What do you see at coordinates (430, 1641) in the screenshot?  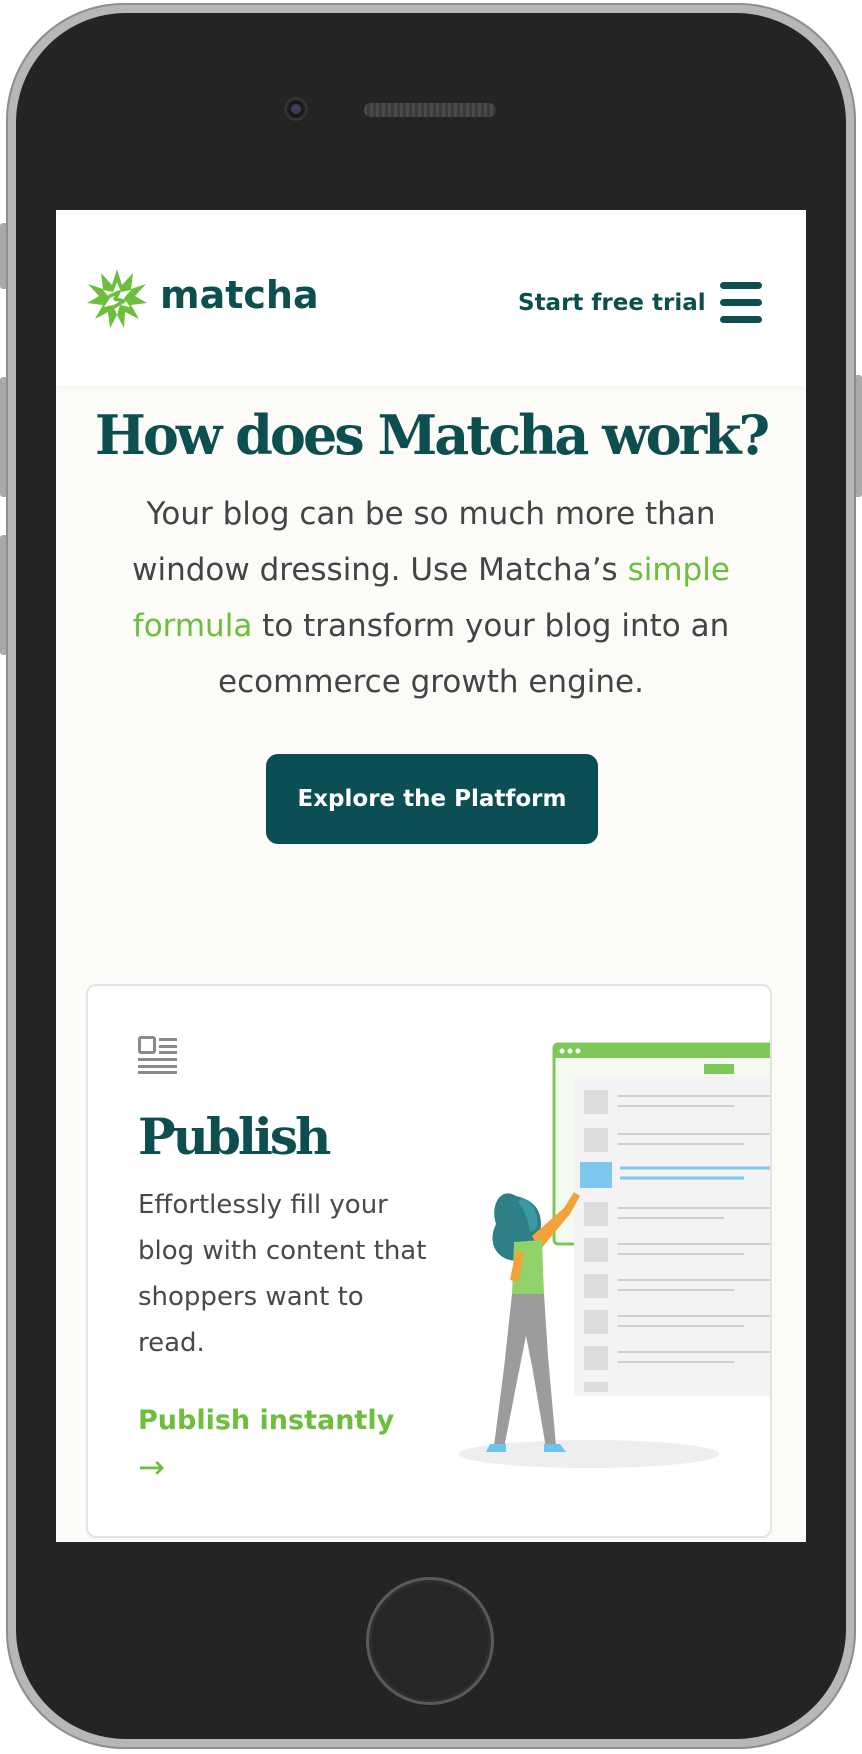 I see `home-button-icon` at bounding box center [430, 1641].